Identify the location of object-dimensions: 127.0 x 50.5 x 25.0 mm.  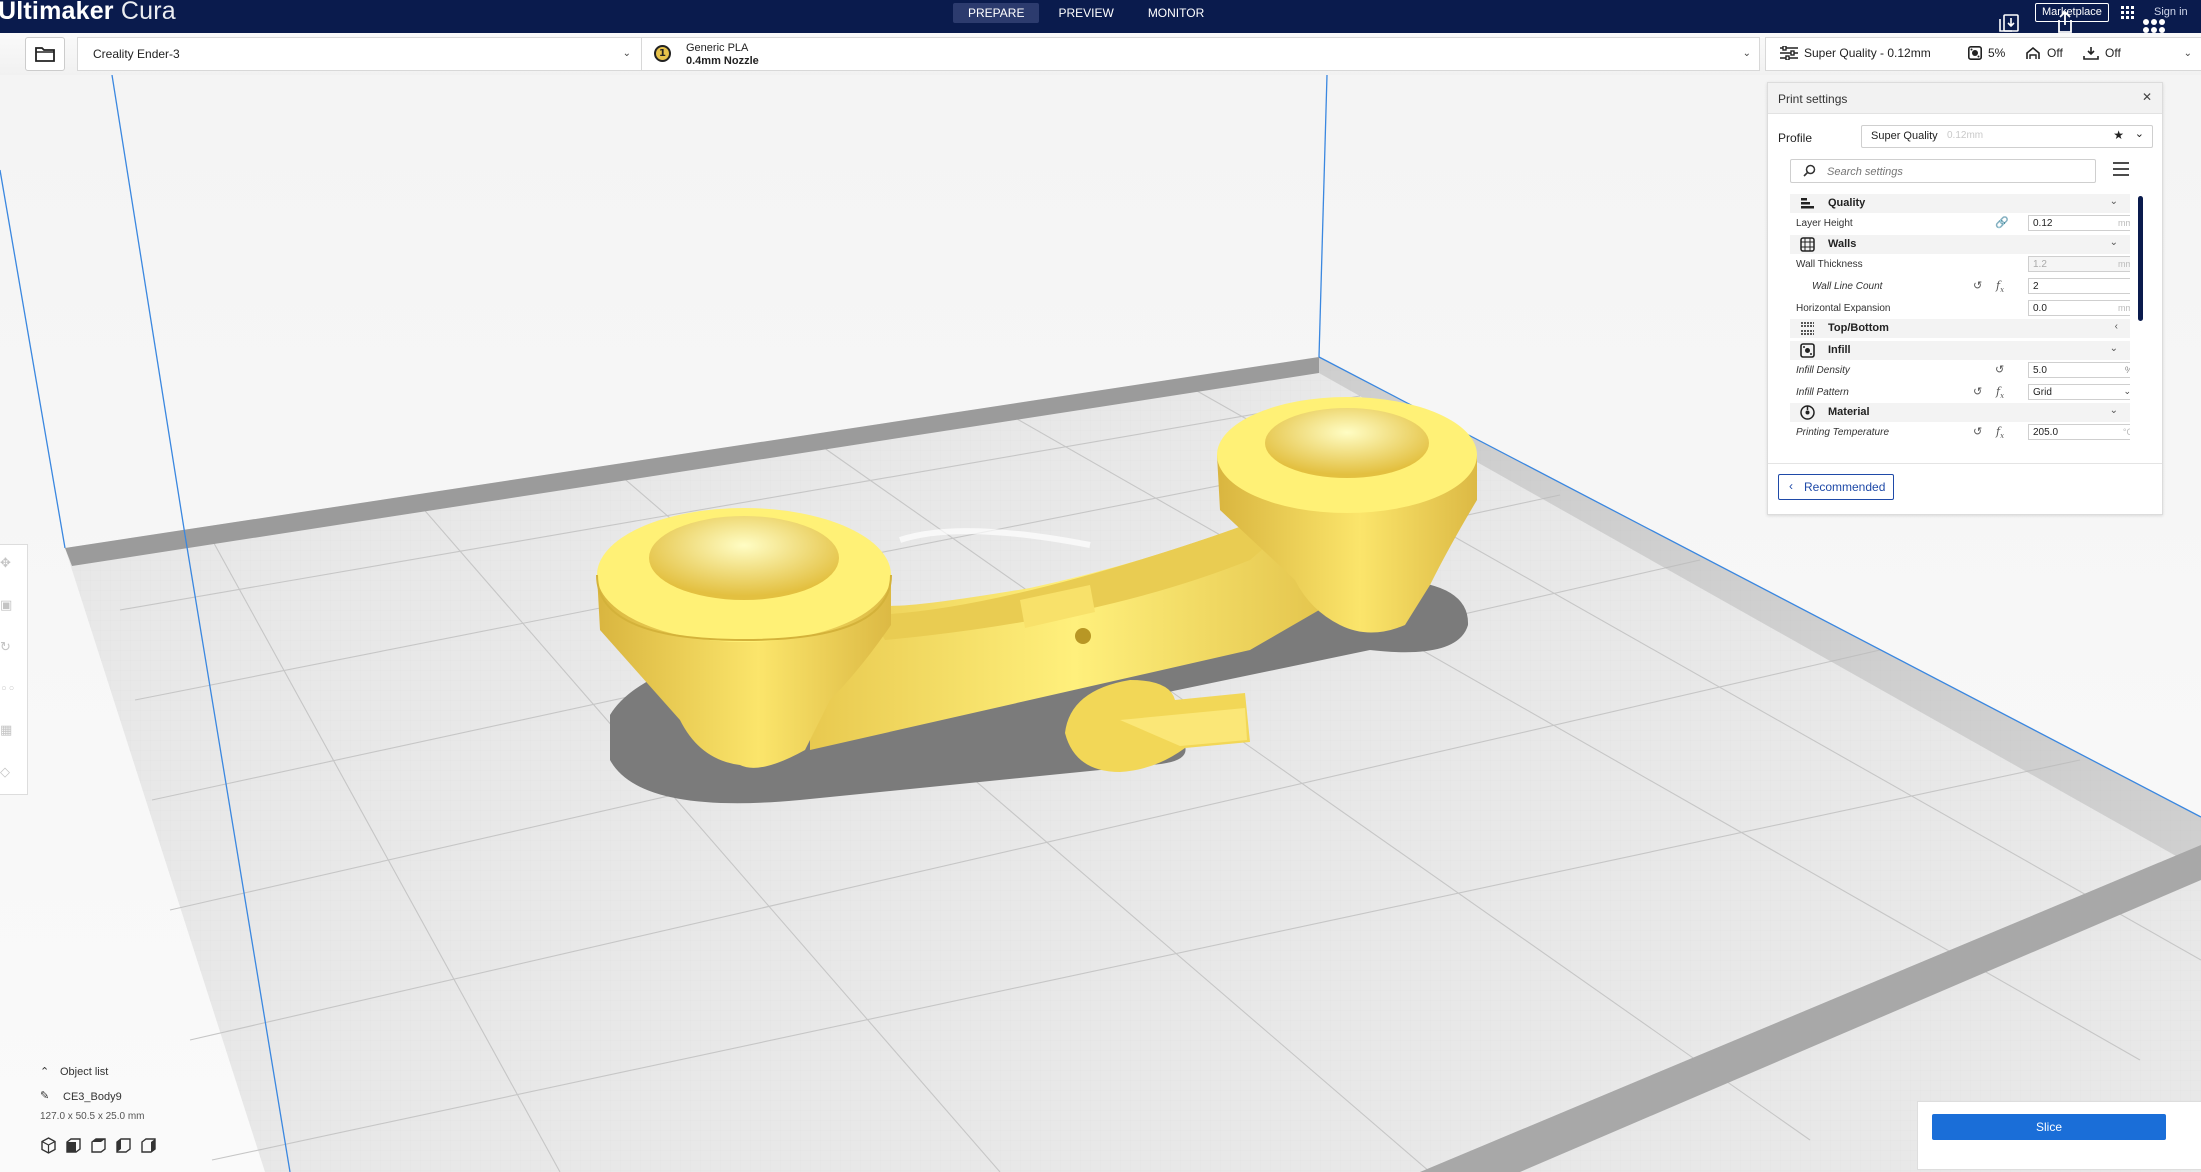
(92, 1116).